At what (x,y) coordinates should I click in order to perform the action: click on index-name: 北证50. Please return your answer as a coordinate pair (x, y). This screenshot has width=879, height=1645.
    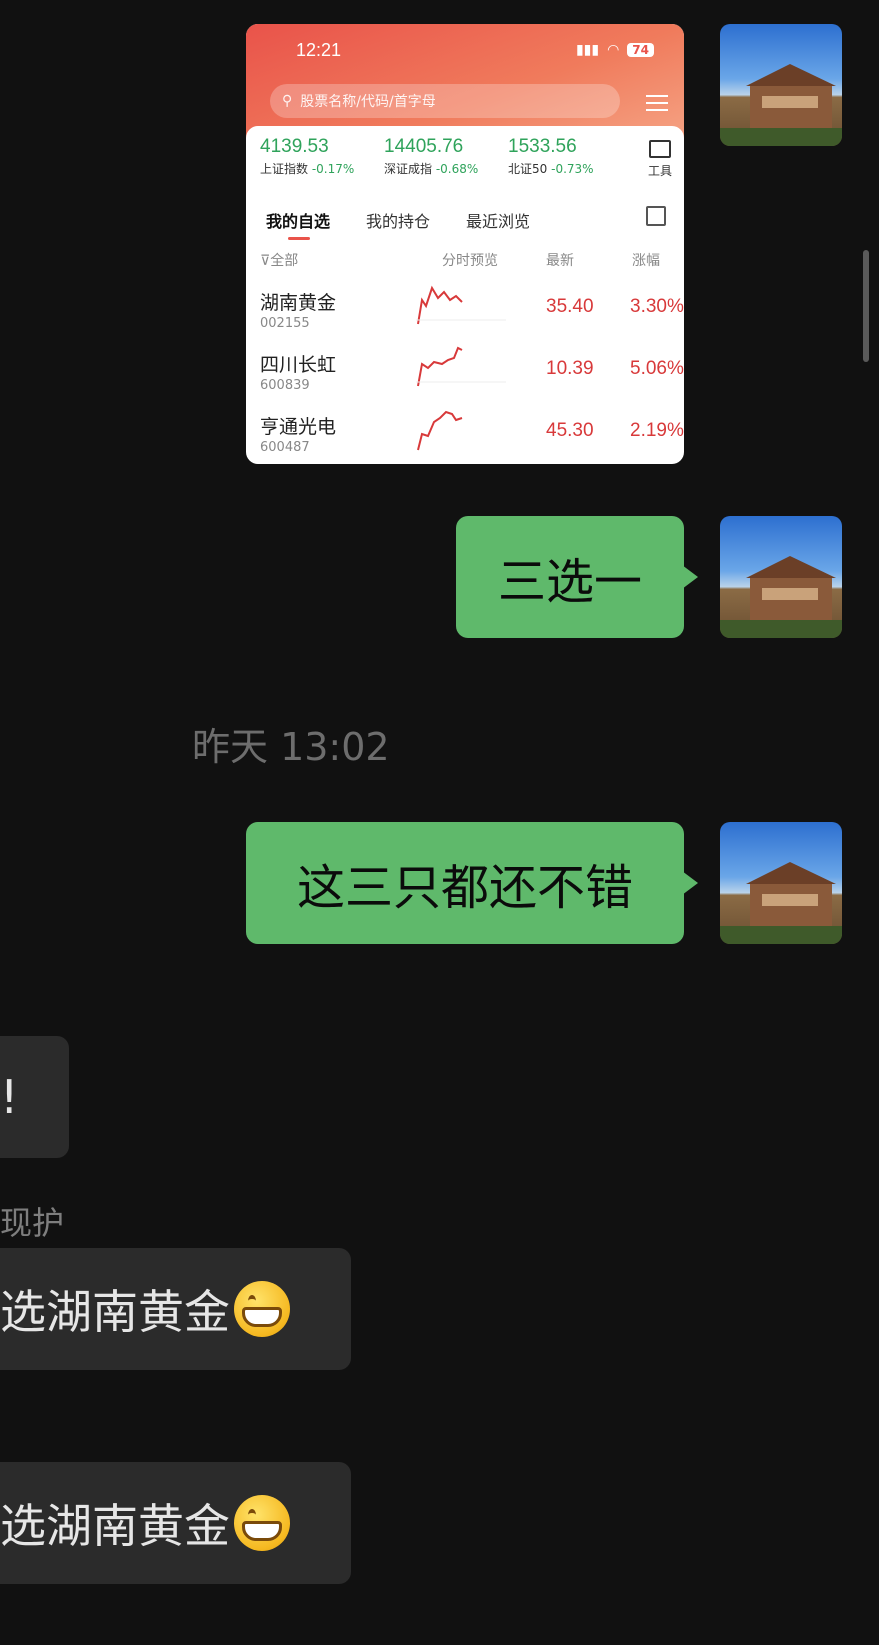
    Looking at the image, I should click on (528, 169).